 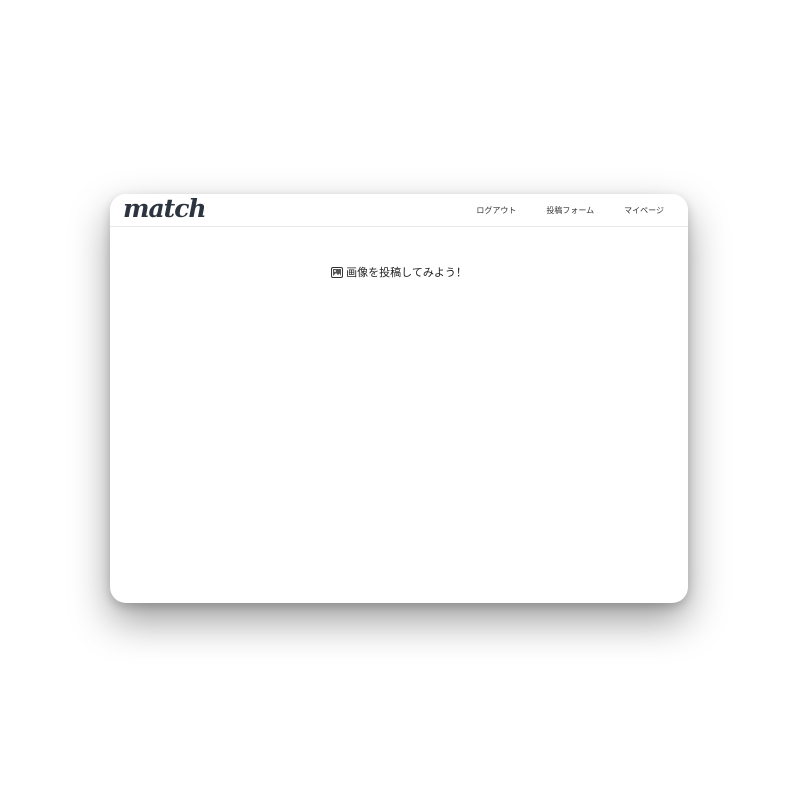 I want to click on nav-mypage-link: マイページ, so click(x=644, y=210).